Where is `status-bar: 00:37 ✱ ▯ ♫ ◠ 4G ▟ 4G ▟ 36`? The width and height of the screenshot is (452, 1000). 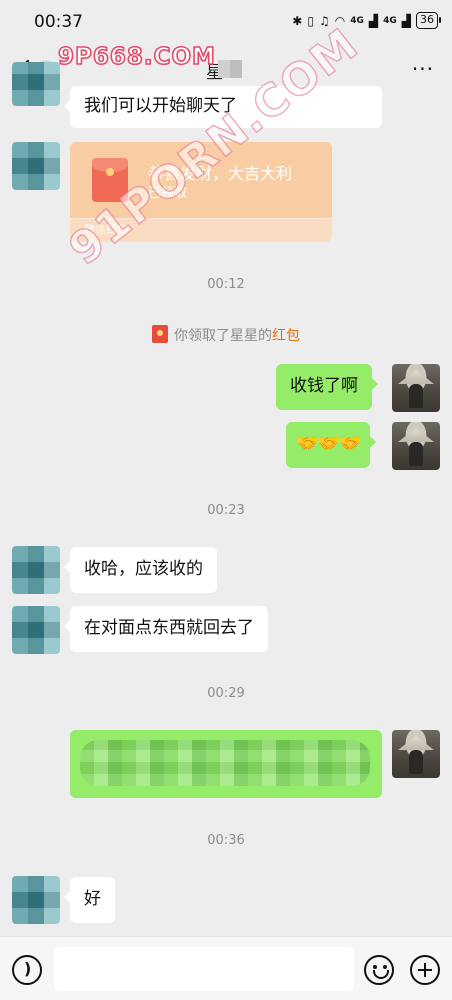 status-bar: 00:37 ✱ ▯ ♫ ◠ 4G ▟ 4G ▟ 36 is located at coordinates (226, 22).